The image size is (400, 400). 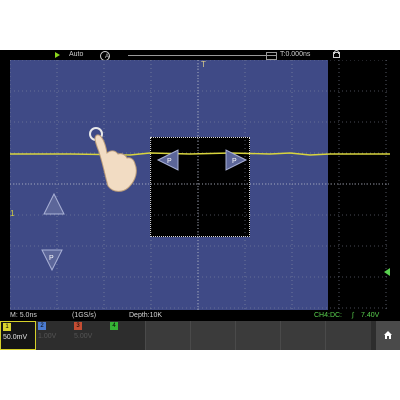 What do you see at coordinates (145, 315) in the screenshot?
I see `depth-text: Depth:10K` at bounding box center [145, 315].